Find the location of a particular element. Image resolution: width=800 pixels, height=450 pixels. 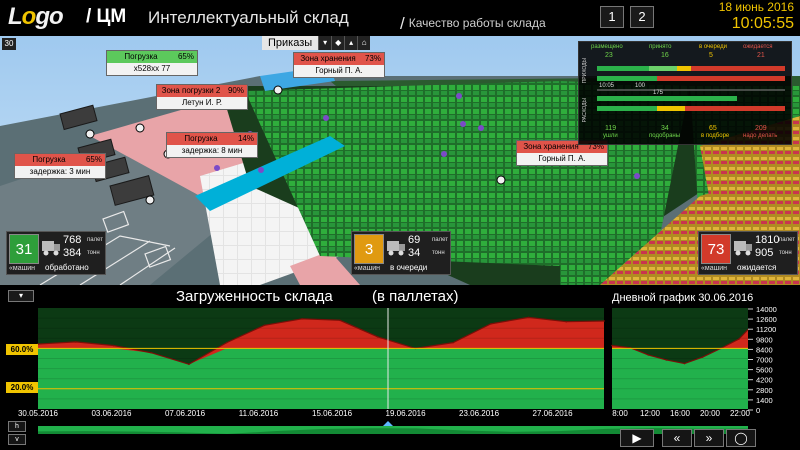

navigator-cursor is located at coordinates (388, 423).